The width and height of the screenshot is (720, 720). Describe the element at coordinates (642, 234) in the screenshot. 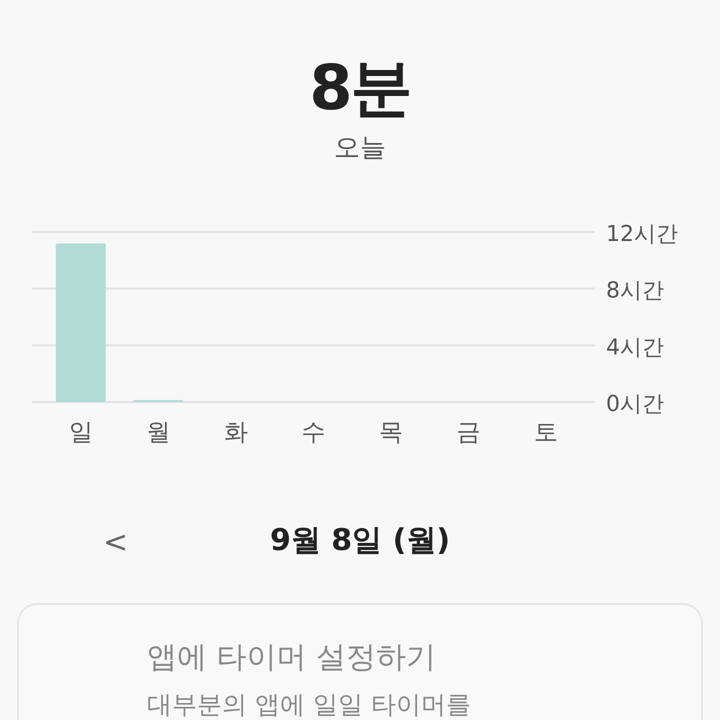

I see `axis-label: 12시간` at that location.